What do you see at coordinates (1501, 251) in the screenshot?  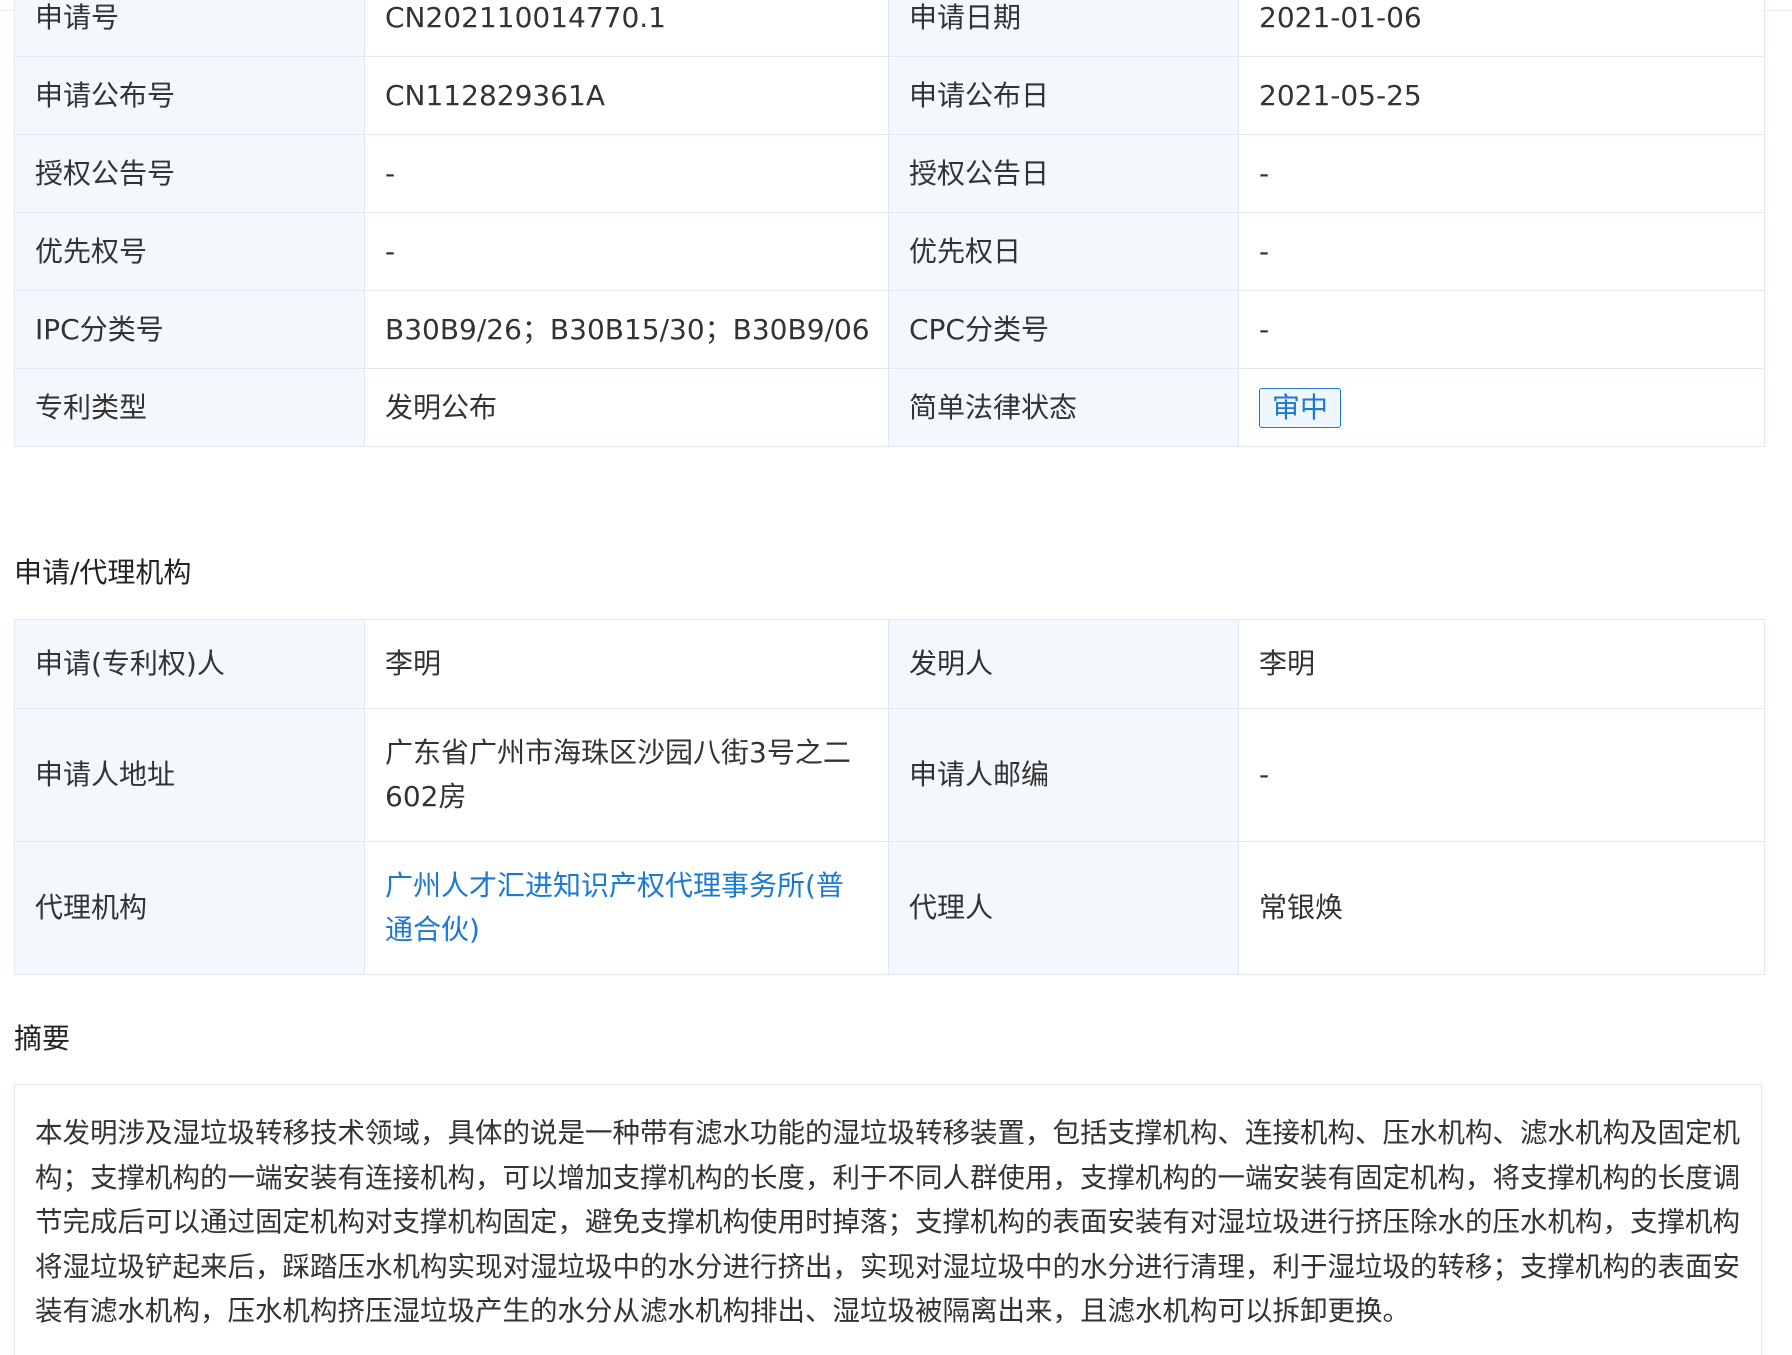 I see `value-priority-date: -` at bounding box center [1501, 251].